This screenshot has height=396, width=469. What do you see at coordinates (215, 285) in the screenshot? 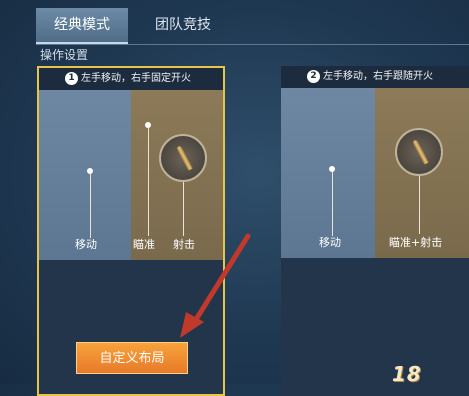
I see `red-arrow-icon` at bounding box center [215, 285].